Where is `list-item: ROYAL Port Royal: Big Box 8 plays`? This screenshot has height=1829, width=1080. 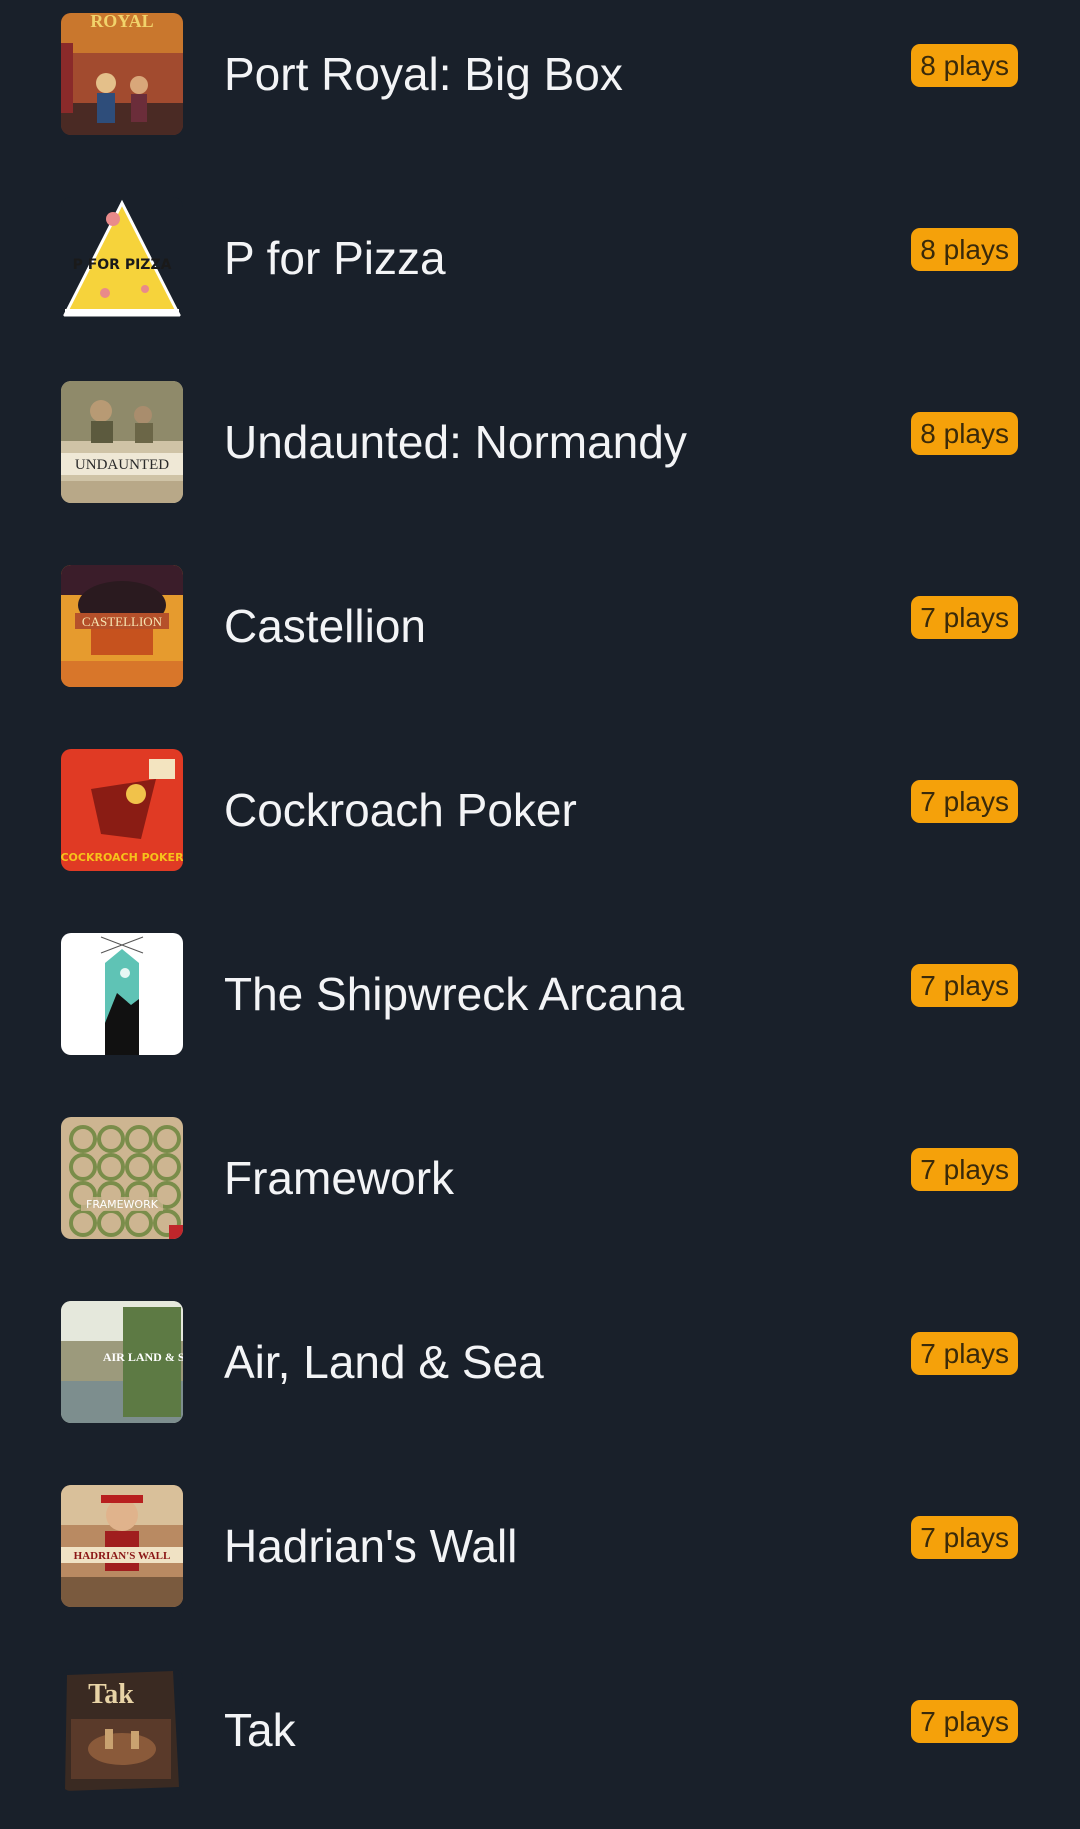 list-item: ROYAL Port Royal: Big Box 8 plays is located at coordinates (540, 86).